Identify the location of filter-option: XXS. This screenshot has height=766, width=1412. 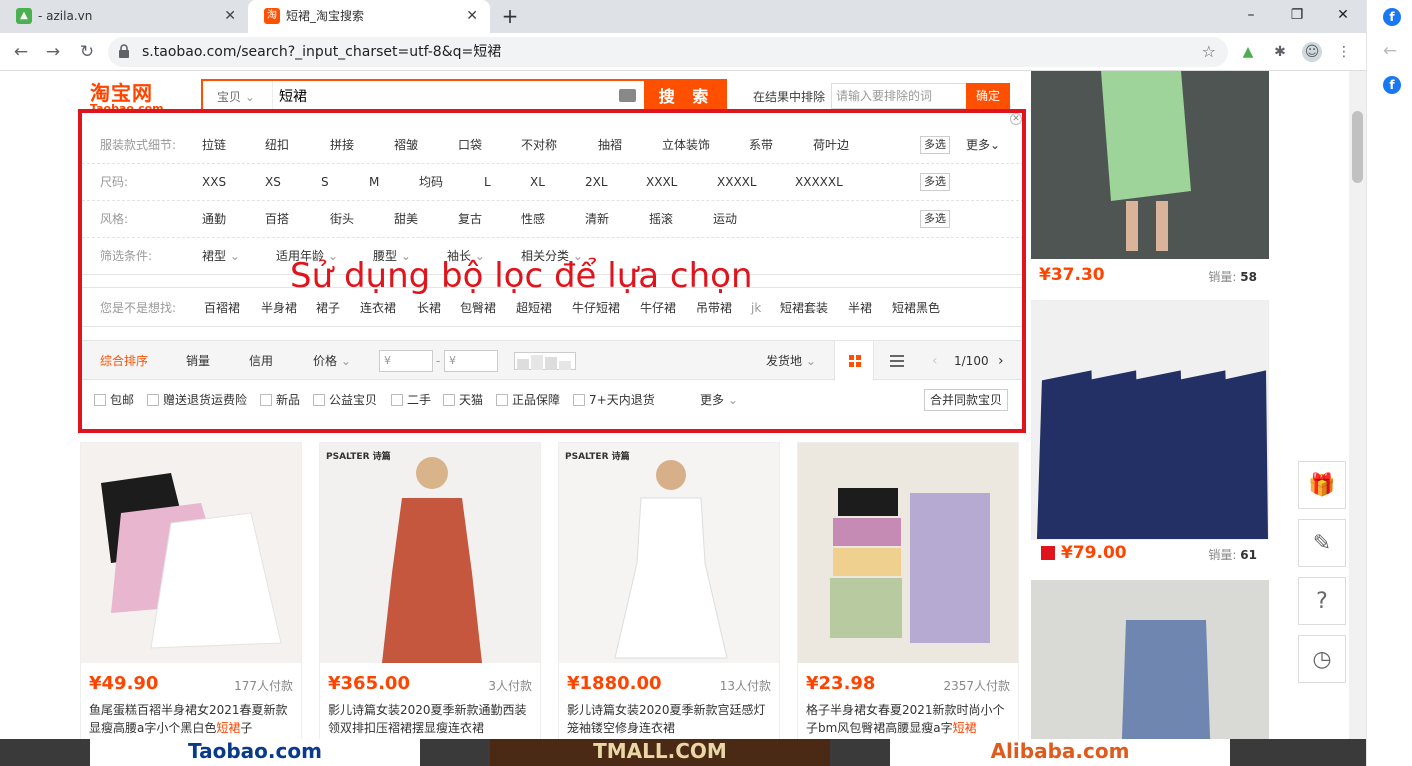
(214, 182).